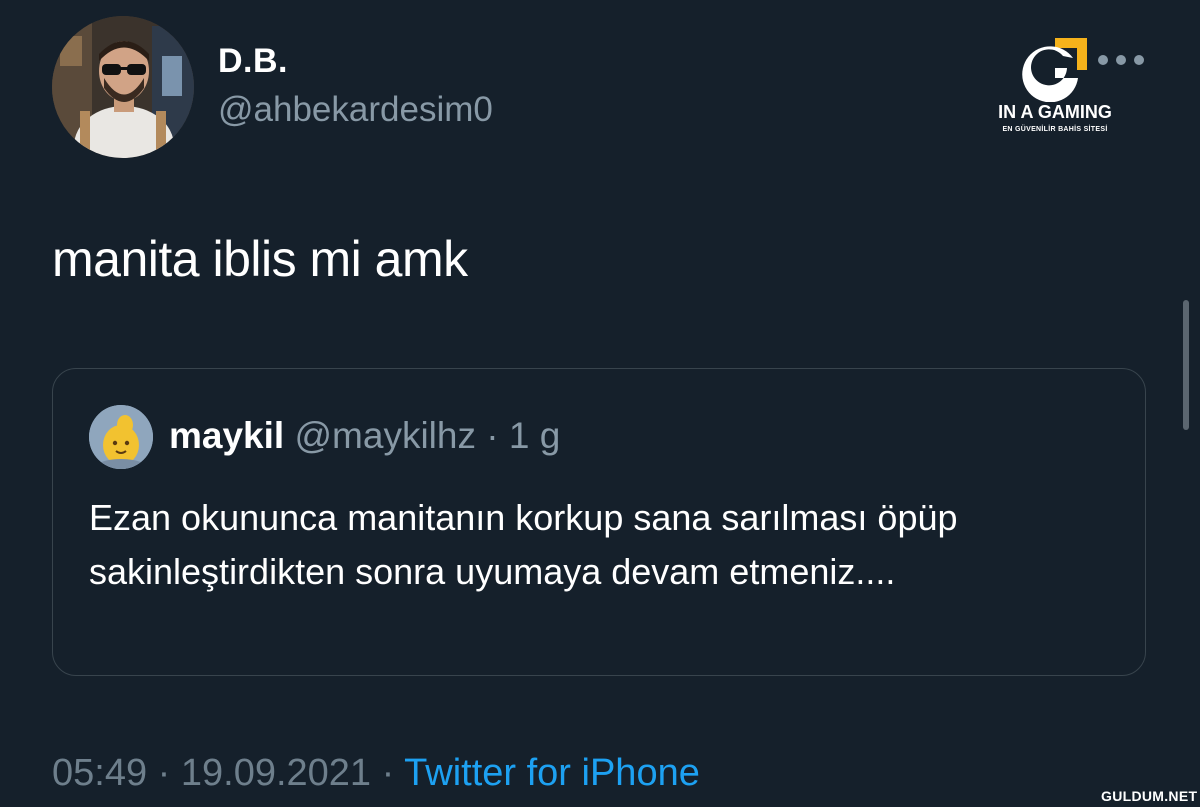 This screenshot has height=807, width=1200. I want to click on more-options-button, so click(1121, 60).